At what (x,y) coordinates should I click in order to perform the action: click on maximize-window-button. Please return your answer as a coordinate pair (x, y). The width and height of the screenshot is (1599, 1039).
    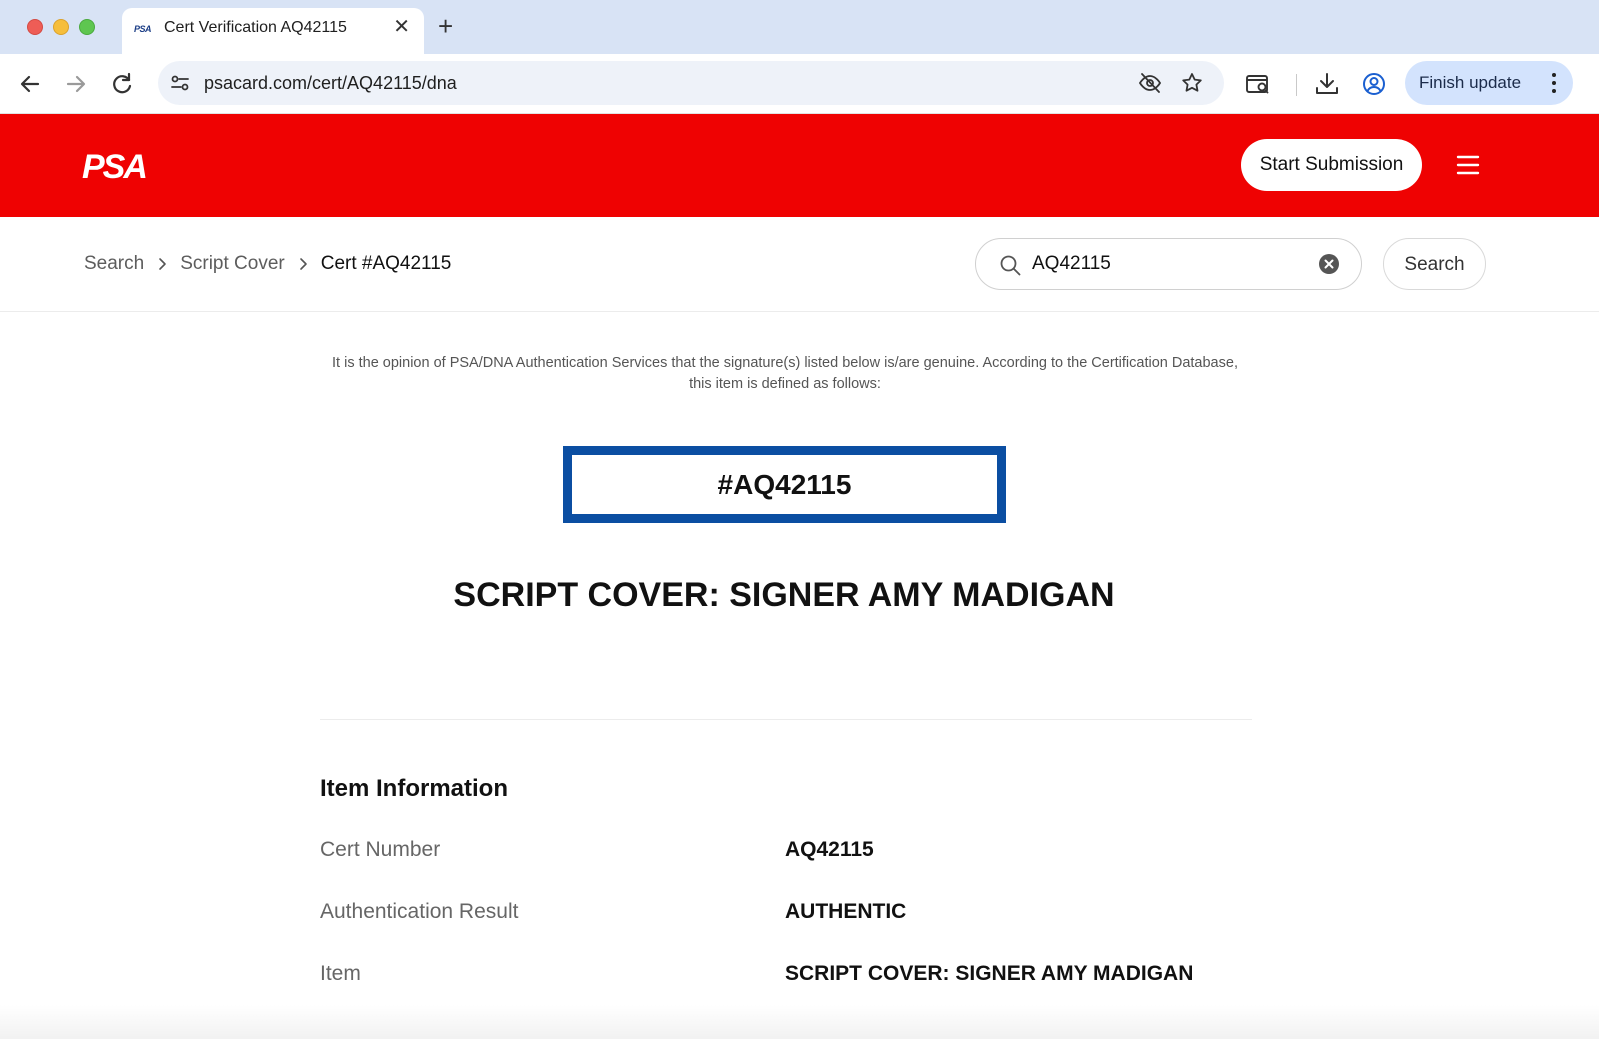
    Looking at the image, I should click on (87, 27).